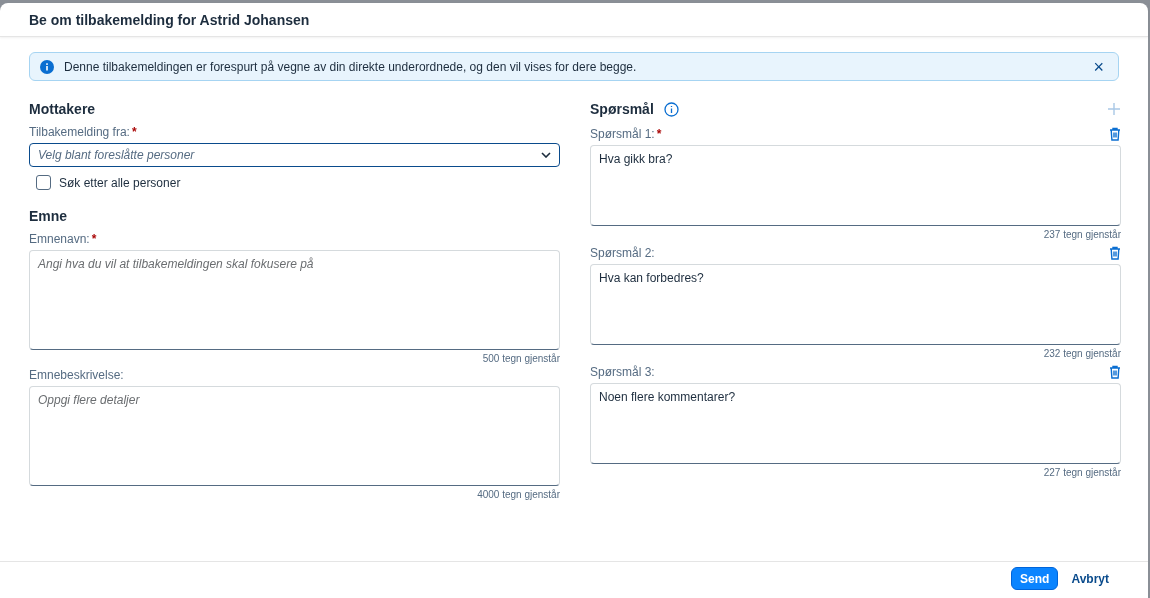 The image size is (1150, 598). Describe the element at coordinates (351, 66) in the screenshot. I see `banner-text: Denne tilbakemeldingen er forespurt på vegne av din direkte underordnede, og den vil vises for dere begge.` at that location.